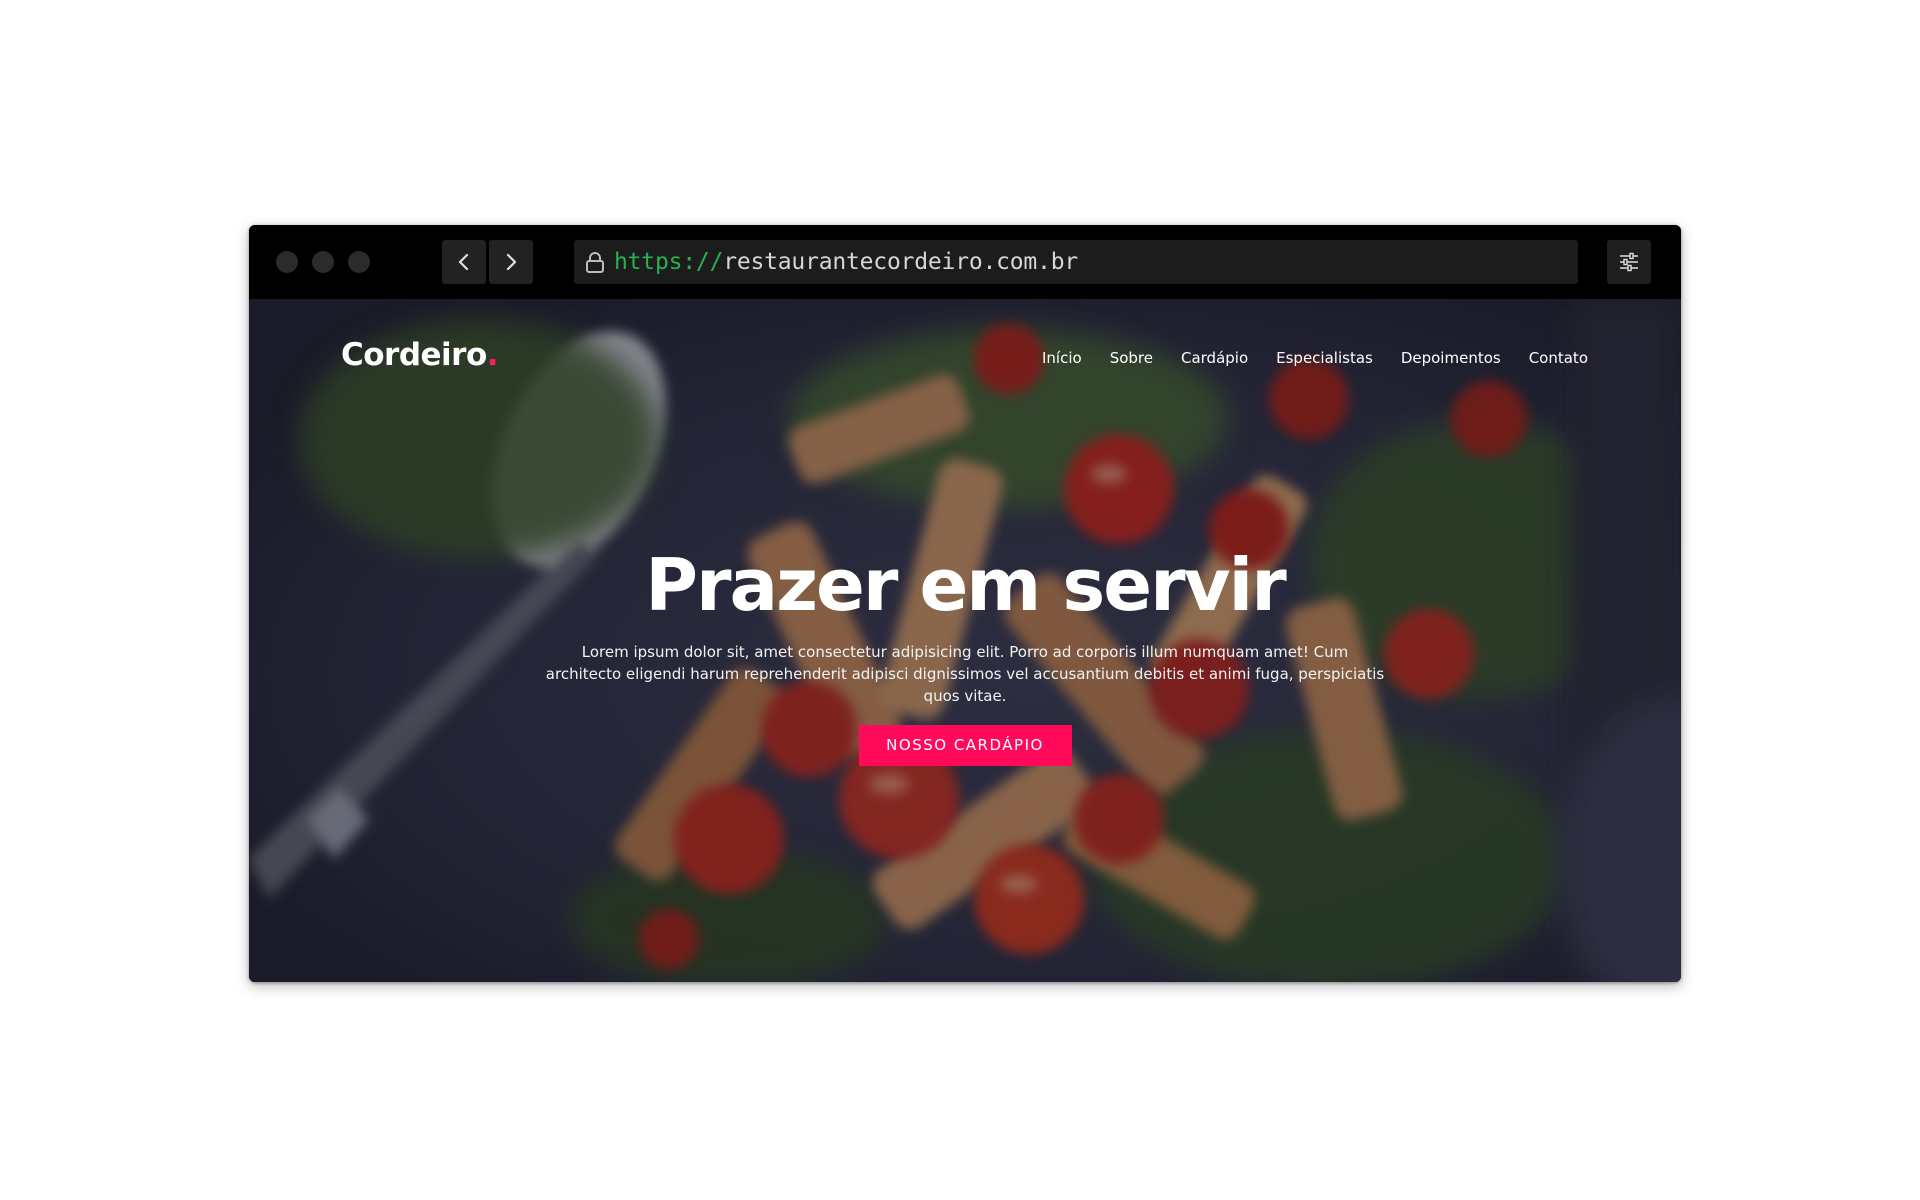 This screenshot has height=1200, width=1920. I want to click on address-bar: https://restaurantecordeiro.com.br, so click(1076, 262).